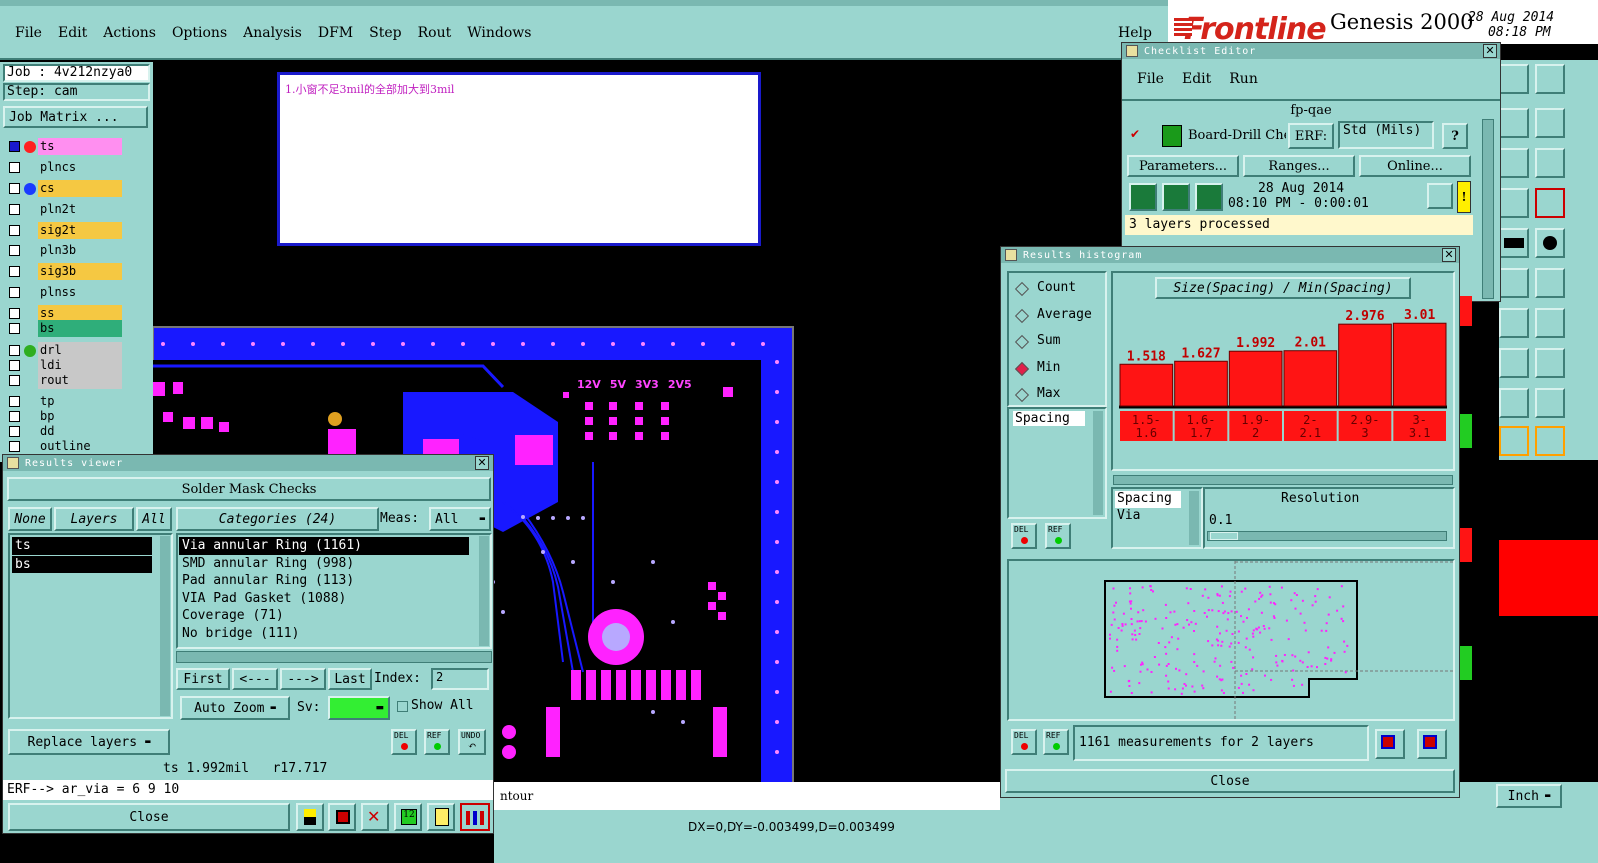  Describe the element at coordinates (408, 817) in the screenshot. I see `results-icon-4: 12` at that location.